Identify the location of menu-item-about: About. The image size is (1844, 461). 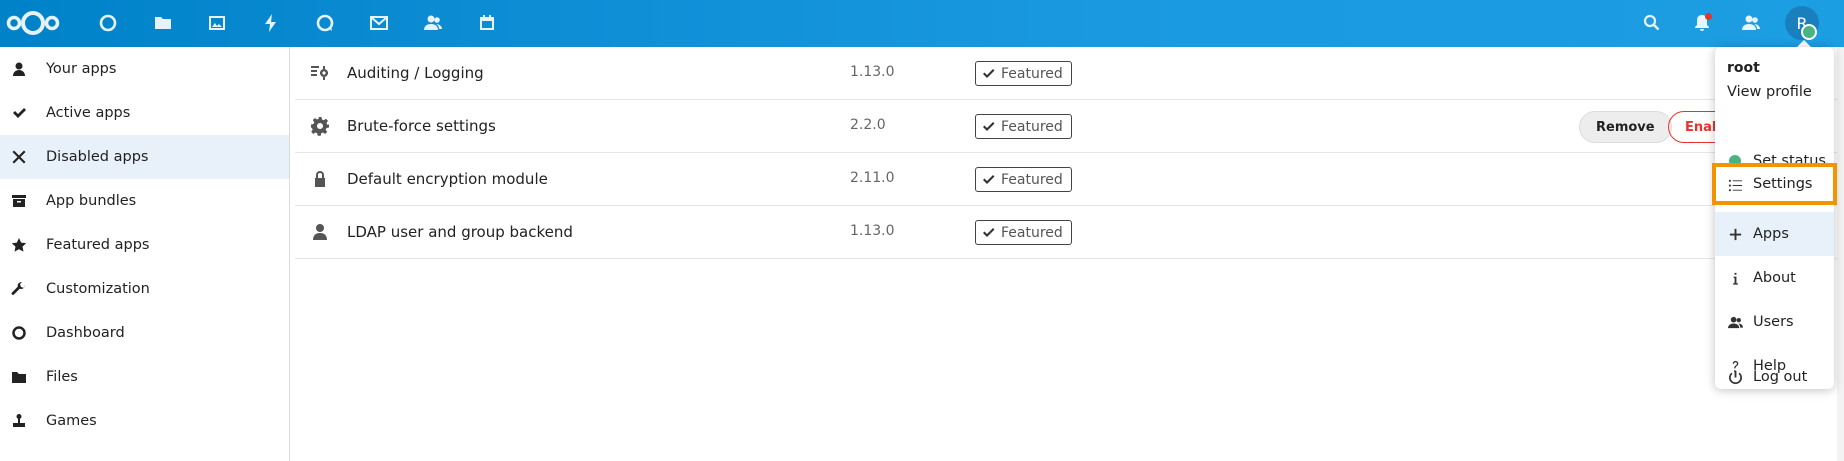
(1774, 278).